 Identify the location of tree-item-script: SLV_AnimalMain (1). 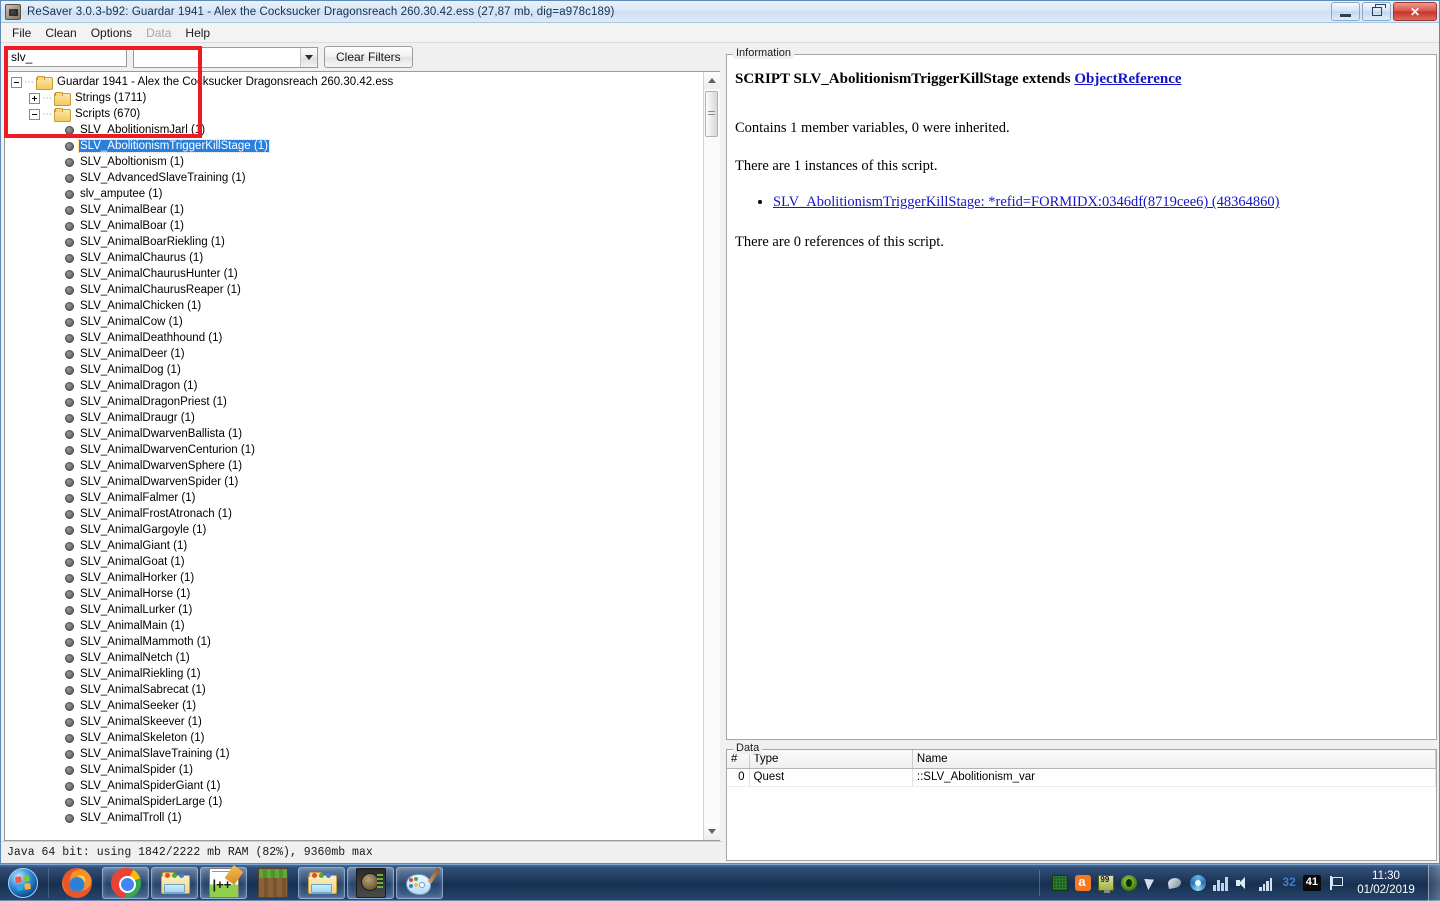
(354, 626).